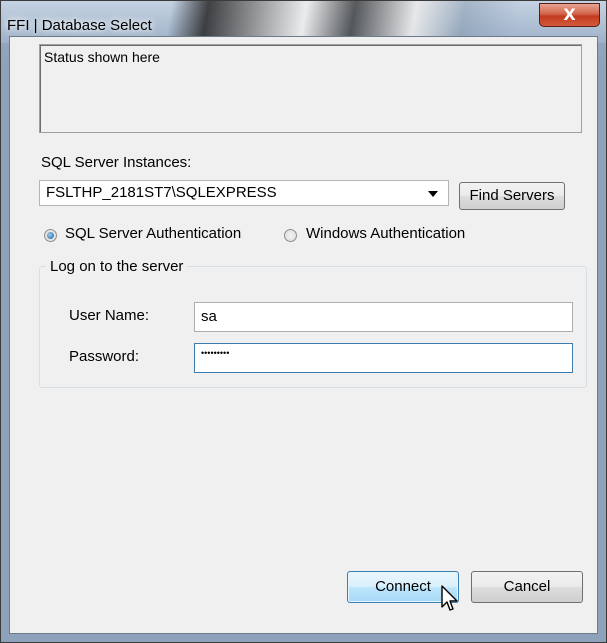 Image resolution: width=607 pixels, height=643 pixels. Describe the element at coordinates (116, 162) in the screenshot. I see `server-instances-label: SQL Server Instances:` at that location.